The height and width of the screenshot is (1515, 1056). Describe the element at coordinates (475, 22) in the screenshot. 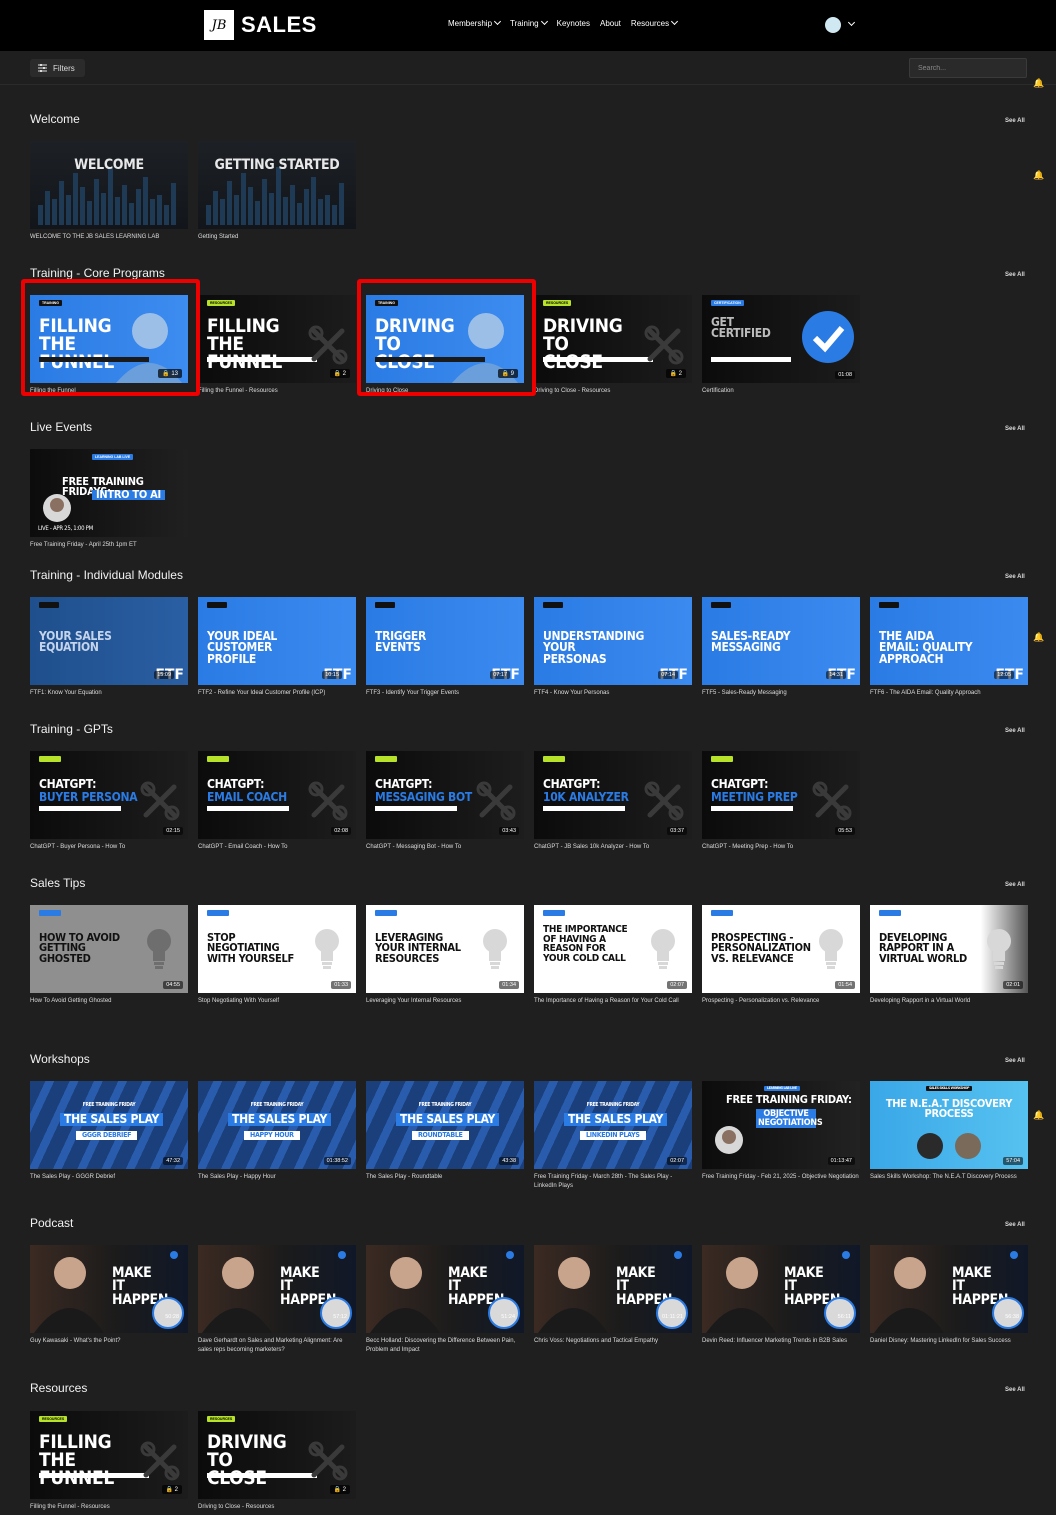

I see `nav-item-membership: Membership` at that location.